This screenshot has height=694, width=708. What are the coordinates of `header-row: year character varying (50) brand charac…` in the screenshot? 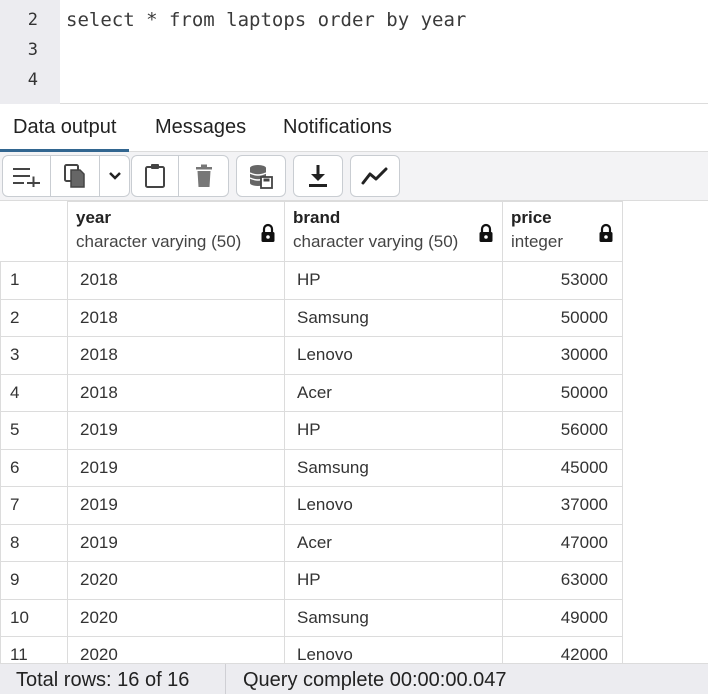 It's located at (311, 231).